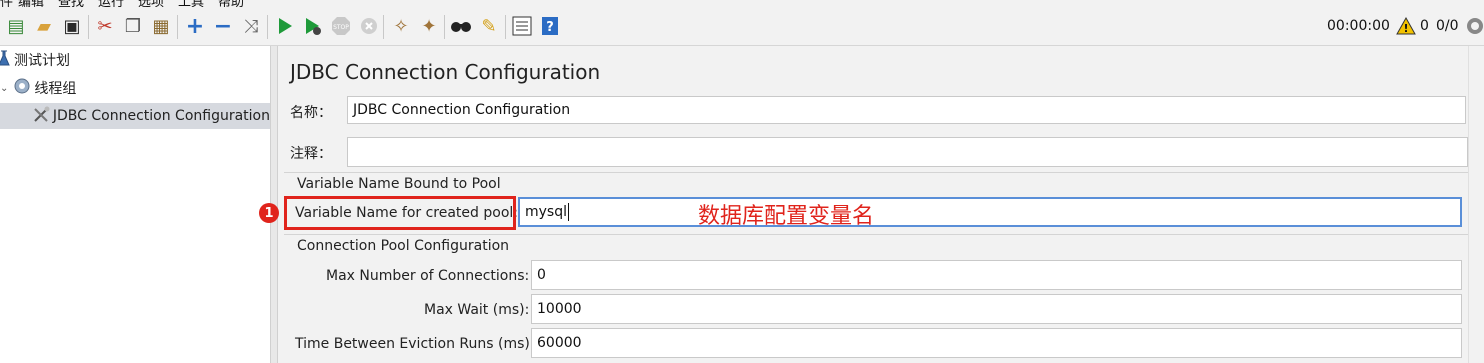 Image resolution: width=1484 pixels, height=363 pixels. What do you see at coordinates (133, 26) in the screenshot?
I see `copy-icon: ❐` at bounding box center [133, 26].